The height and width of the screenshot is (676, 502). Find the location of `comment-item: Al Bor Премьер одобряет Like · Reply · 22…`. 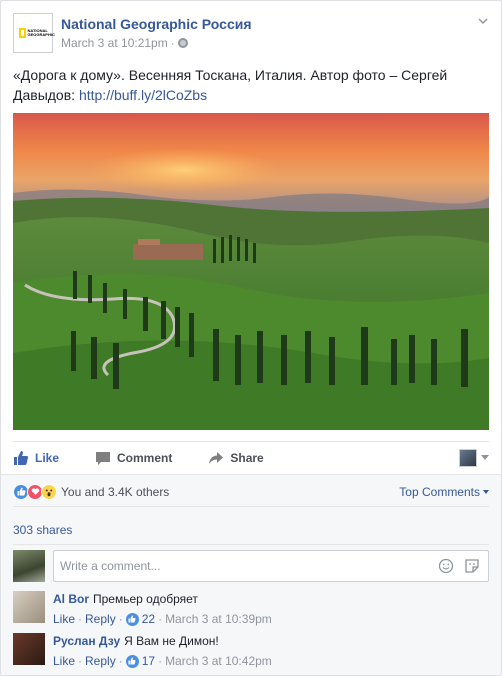

comment-item: Al Bor Премьер одобряет Like · Reply · 22… is located at coordinates (251, 609).